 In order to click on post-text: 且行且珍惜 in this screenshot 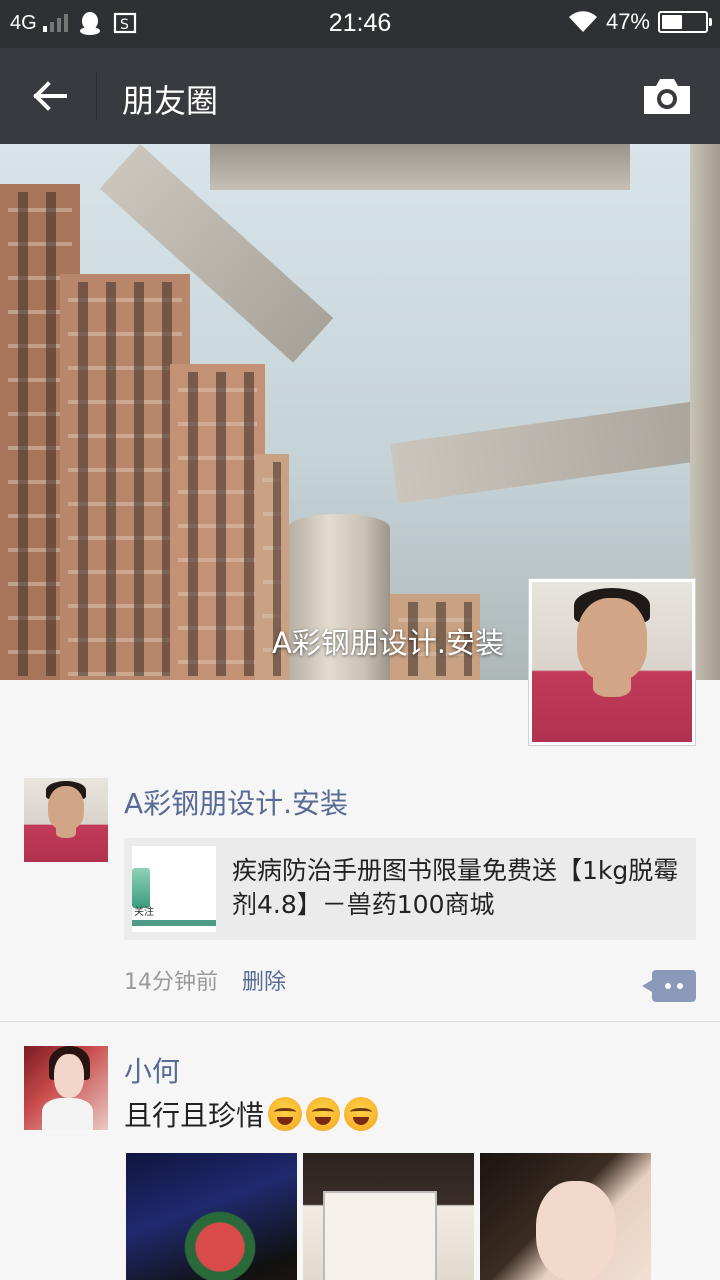, I will do `click(194, 1115)`.